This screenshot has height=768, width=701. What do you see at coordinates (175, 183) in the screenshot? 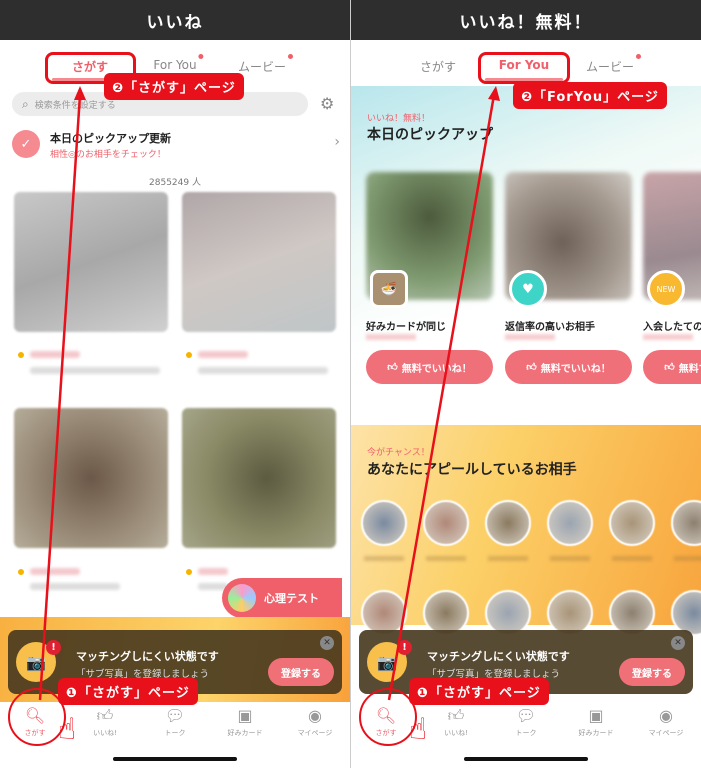
I see `member-count: 2855249 人` at bounding box center [175, 183].